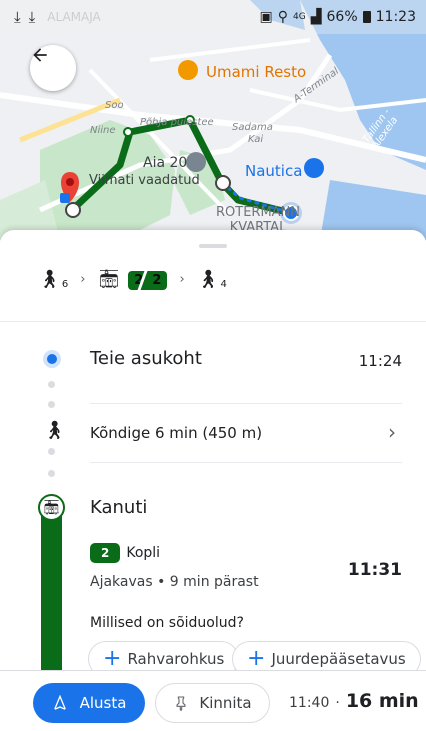 The image size is (426, 731). I want to click on tram-icon: 🚋︎, so click(109, 279).